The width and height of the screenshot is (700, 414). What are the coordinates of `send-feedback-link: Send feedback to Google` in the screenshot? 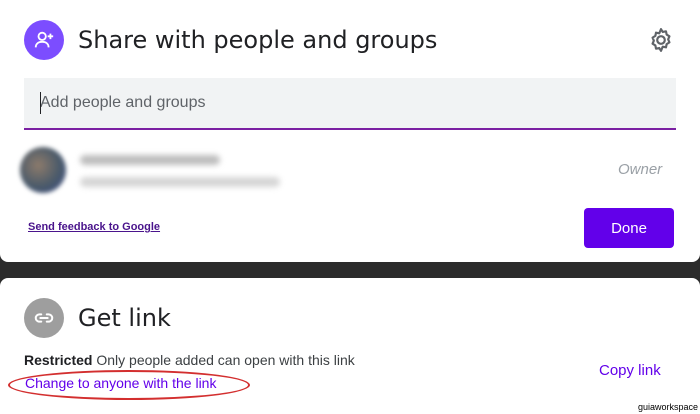 It's located at (94, 227).